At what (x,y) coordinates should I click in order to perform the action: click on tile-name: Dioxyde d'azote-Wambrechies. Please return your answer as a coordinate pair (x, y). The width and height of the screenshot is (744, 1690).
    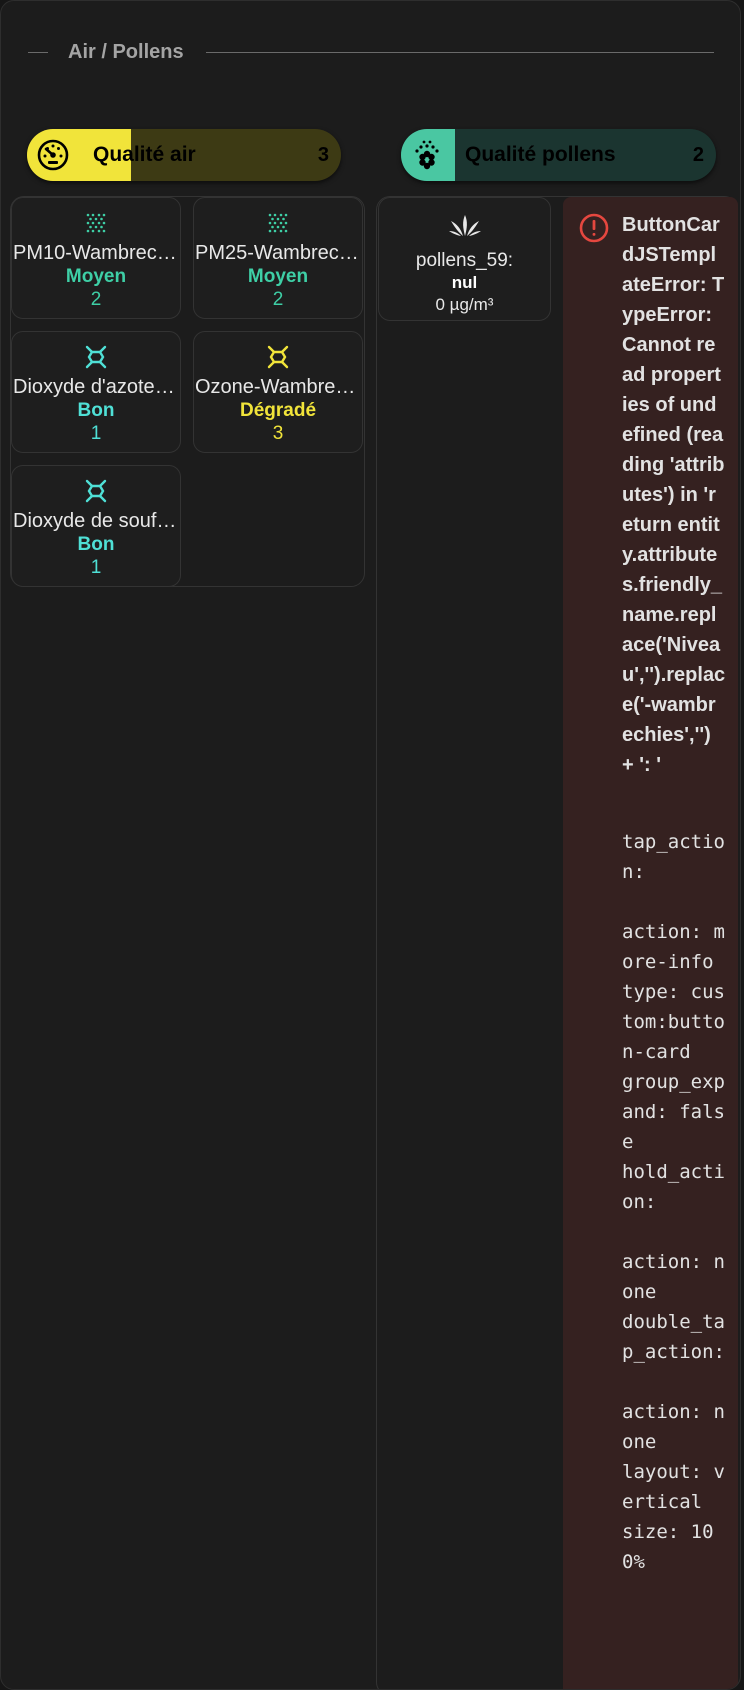
    Looking at the image, I should click on (96, 387).